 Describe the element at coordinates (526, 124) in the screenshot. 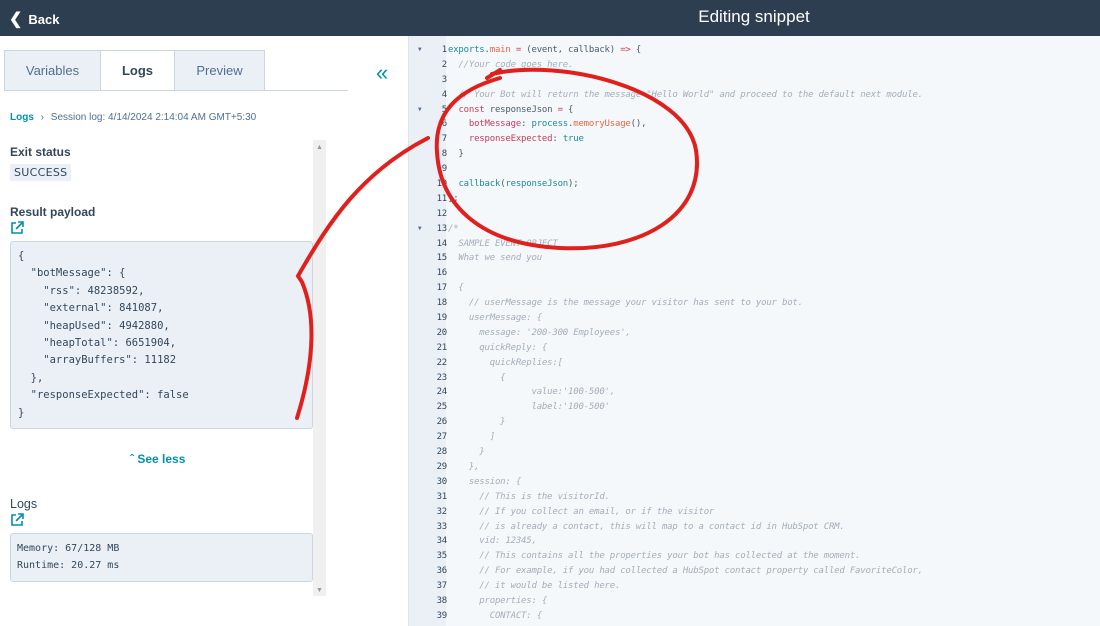

I see `code-token: :` at that location.